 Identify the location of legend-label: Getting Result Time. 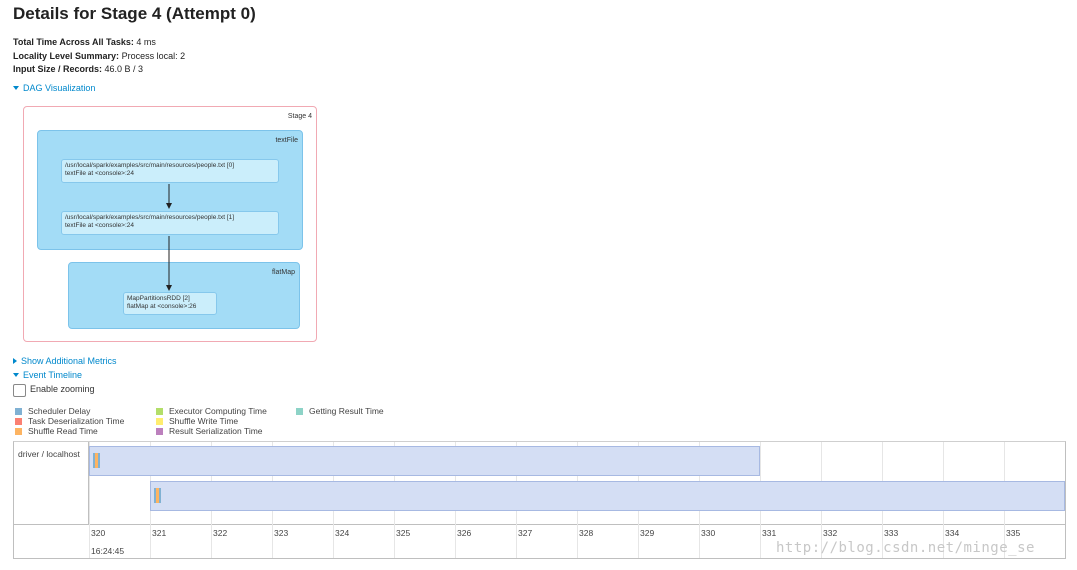
(346, 411).